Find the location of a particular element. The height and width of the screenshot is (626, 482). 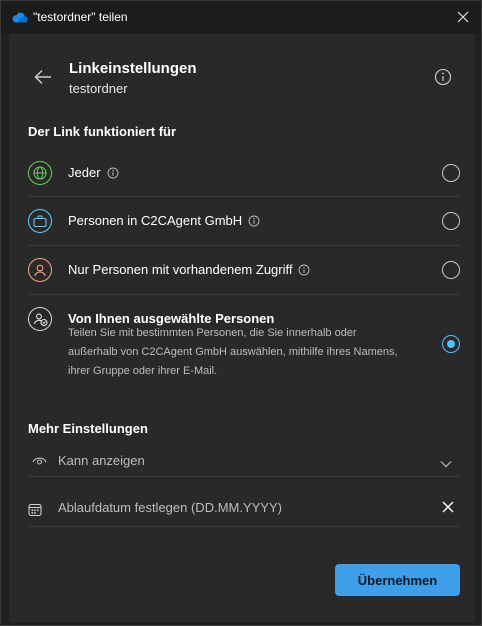

option-everyone: Jeder is located at coordinates (244, 174).